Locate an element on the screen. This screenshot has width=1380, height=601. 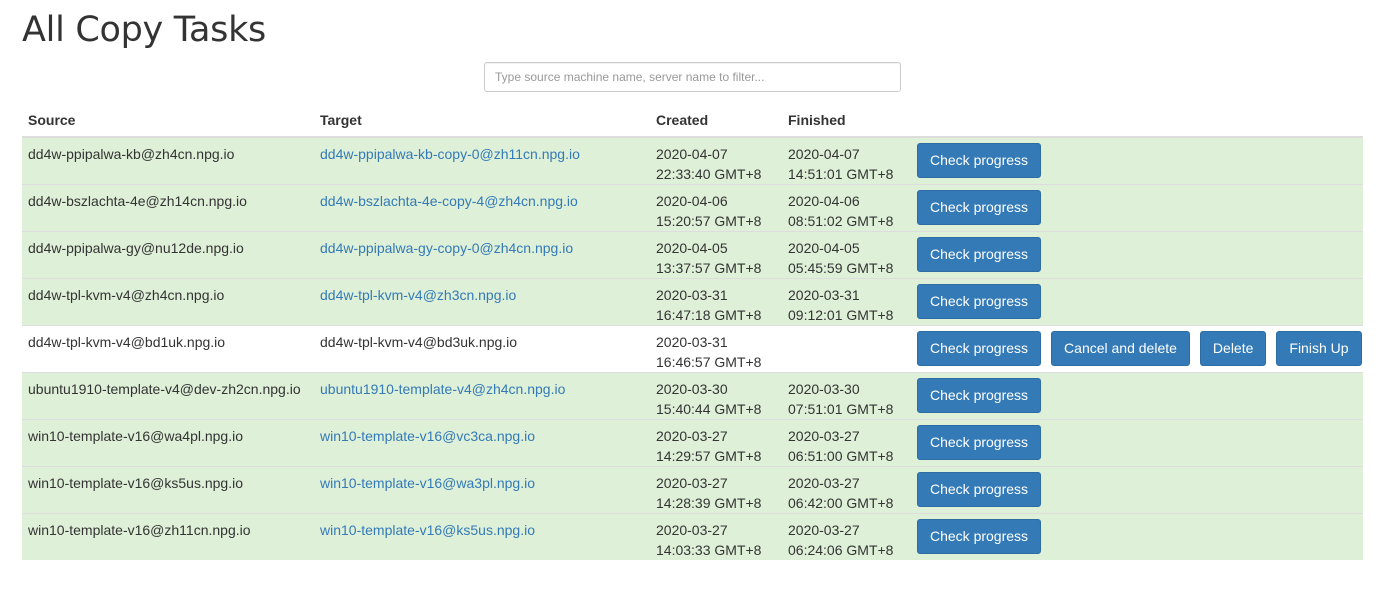
column-header-source: Source is located at coordinates (168, 123).